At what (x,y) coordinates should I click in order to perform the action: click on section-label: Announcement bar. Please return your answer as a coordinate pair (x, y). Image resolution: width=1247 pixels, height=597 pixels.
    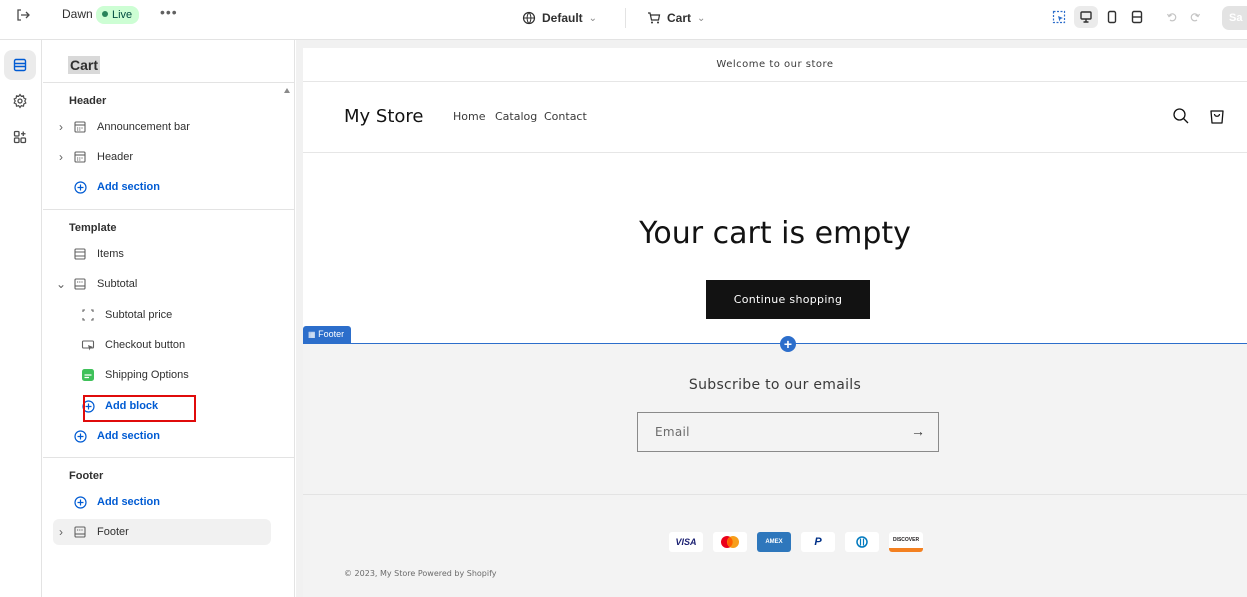
    Looking at the image, I should click on (143, 127).